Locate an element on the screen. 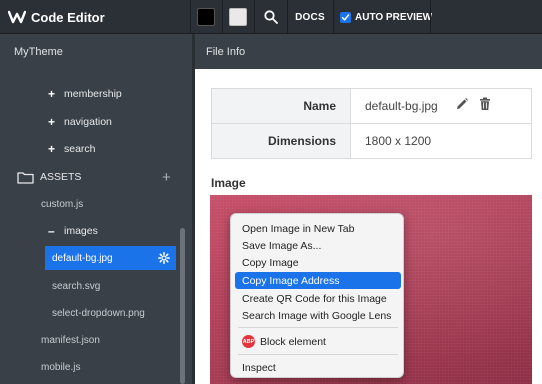 The image size is (542, 384). name-key: Name is located at coordinates (281, 106).